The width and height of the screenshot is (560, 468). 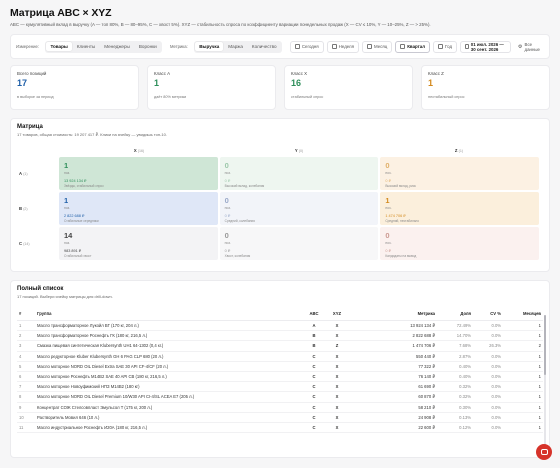 What do you see at coordinates (26, 326) in the screenshot?
I see `row-number: 1` at bounding box center [26, 326].